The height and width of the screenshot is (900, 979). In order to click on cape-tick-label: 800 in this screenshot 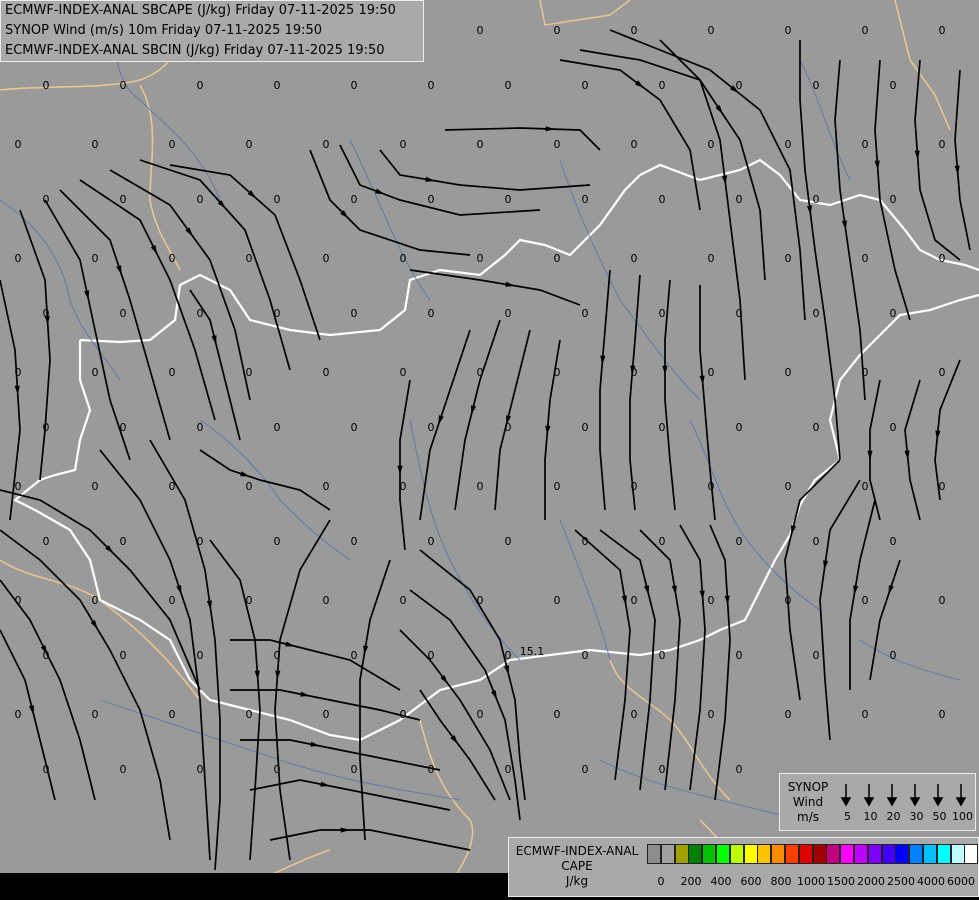, I will do `click(781, 881)`.